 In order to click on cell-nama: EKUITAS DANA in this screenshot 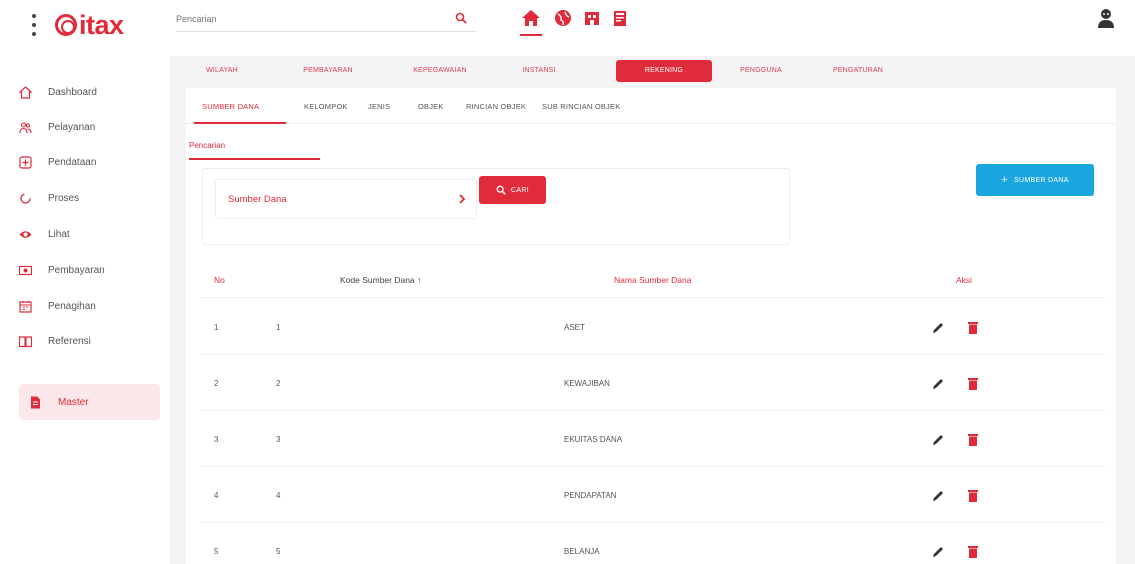, I will do `click(593, 439)`.